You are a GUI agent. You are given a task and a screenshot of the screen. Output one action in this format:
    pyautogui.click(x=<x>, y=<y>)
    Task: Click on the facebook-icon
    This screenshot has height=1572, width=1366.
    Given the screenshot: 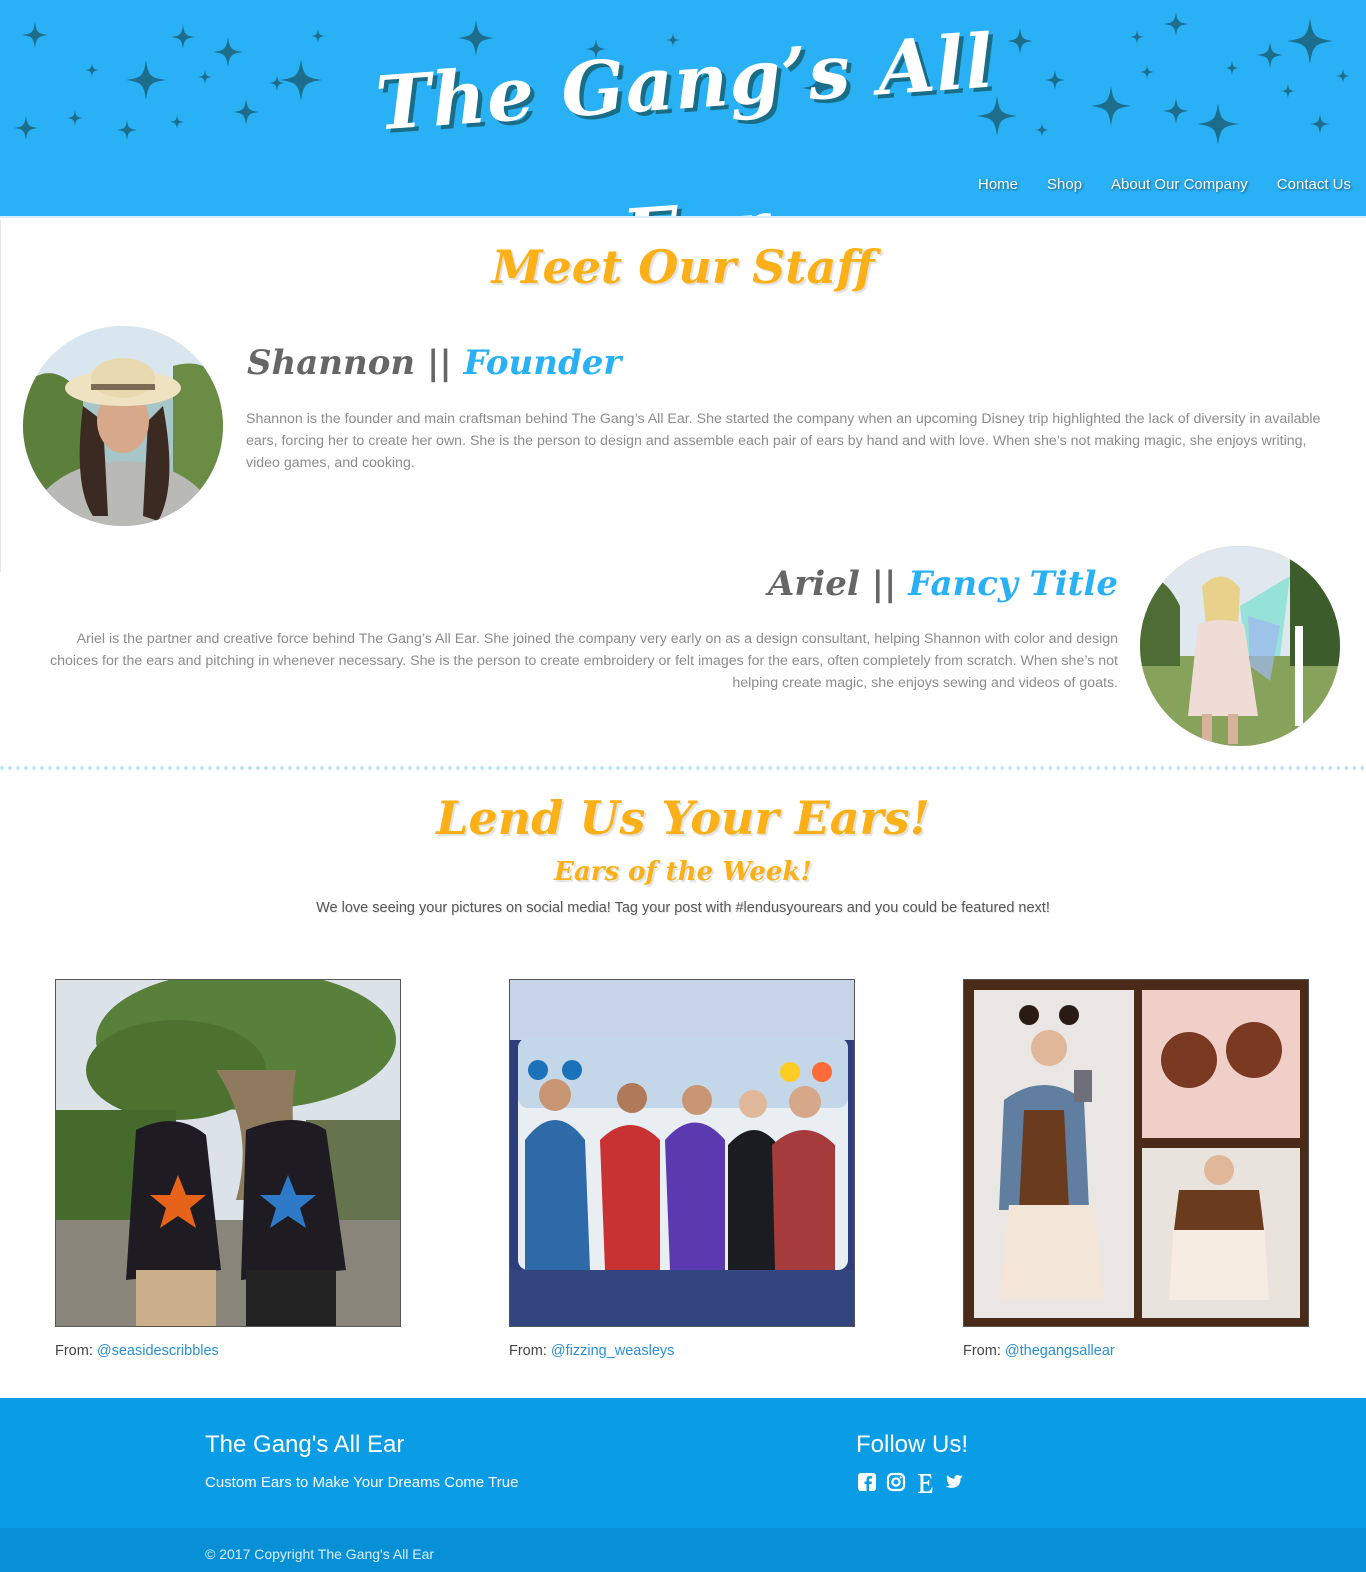 What is the action you would take?
    pyautogui.click(x=867, y=1483)
    